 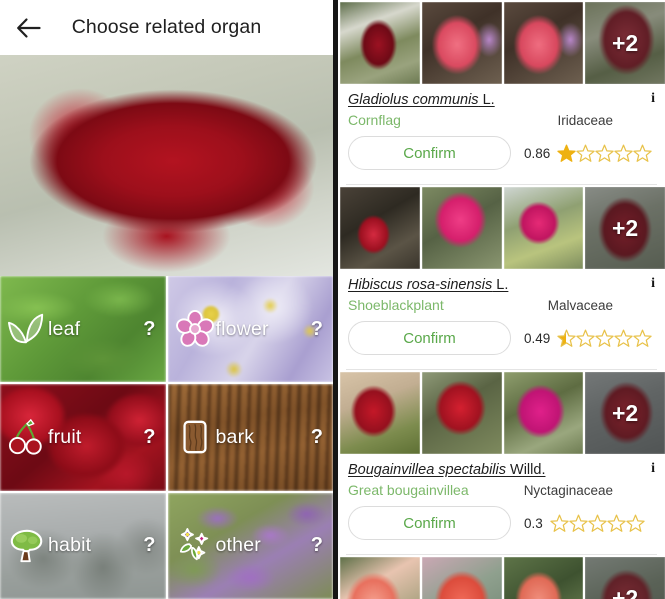 What do you see at coordinates (317, 437) in the screenshot?
I see `help-icon-bark: ?` at bounding box center [317, 437].